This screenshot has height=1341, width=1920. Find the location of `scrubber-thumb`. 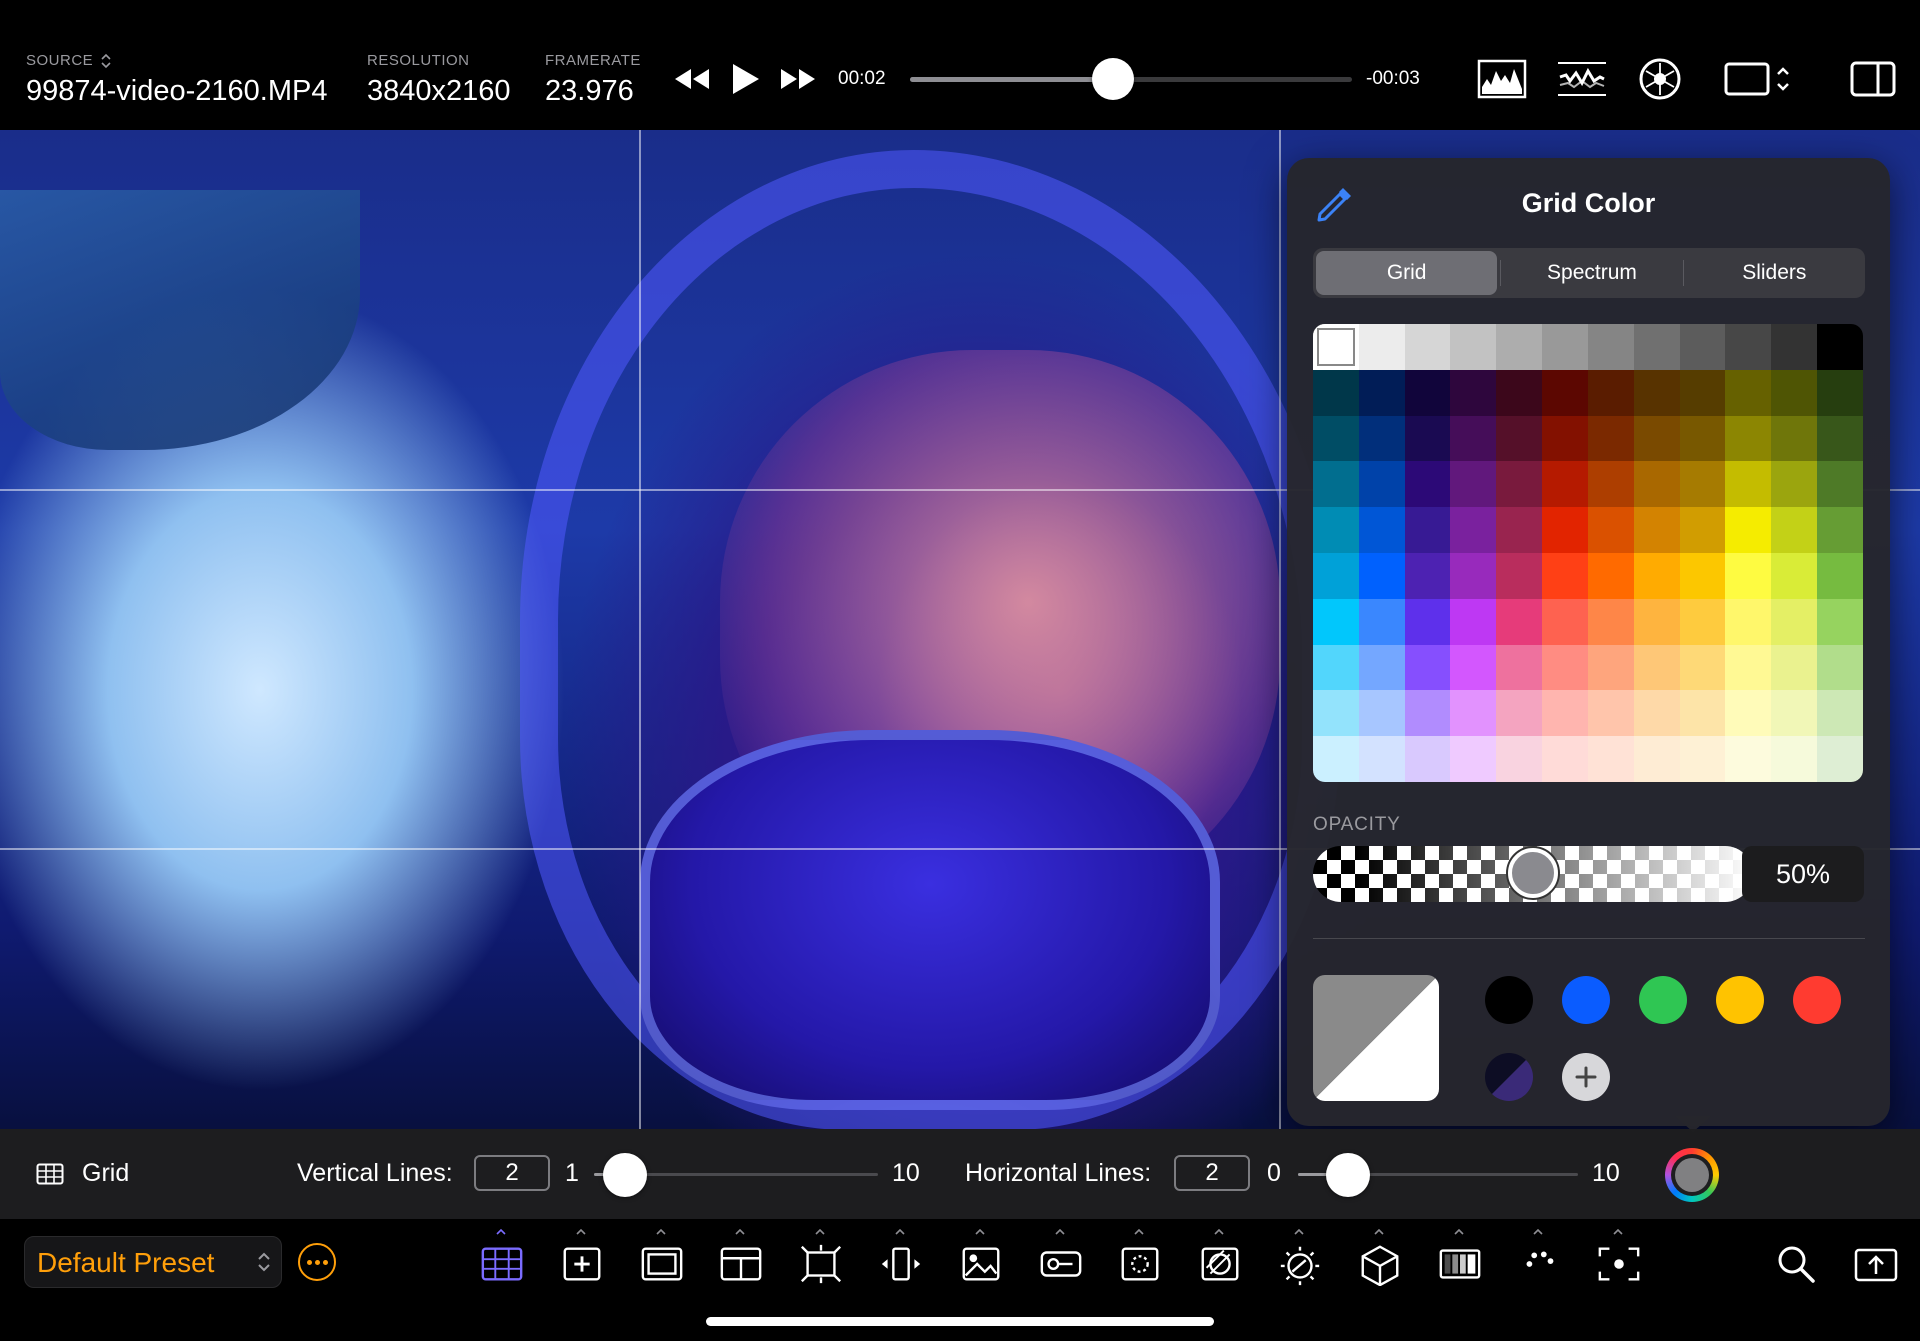

scrubber-thumb is located at coordinates (1113, 79).